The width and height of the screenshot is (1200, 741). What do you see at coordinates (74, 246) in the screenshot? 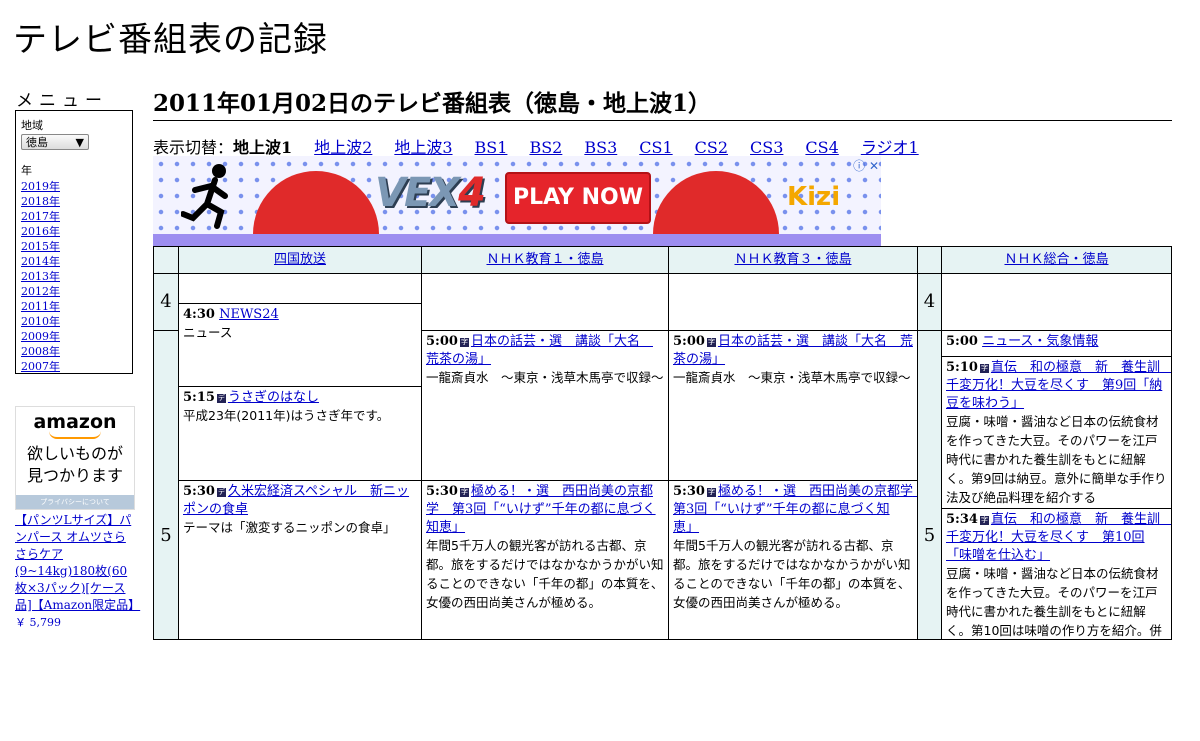
I see `year-link: 2015年` at bounding box center [74, 246].